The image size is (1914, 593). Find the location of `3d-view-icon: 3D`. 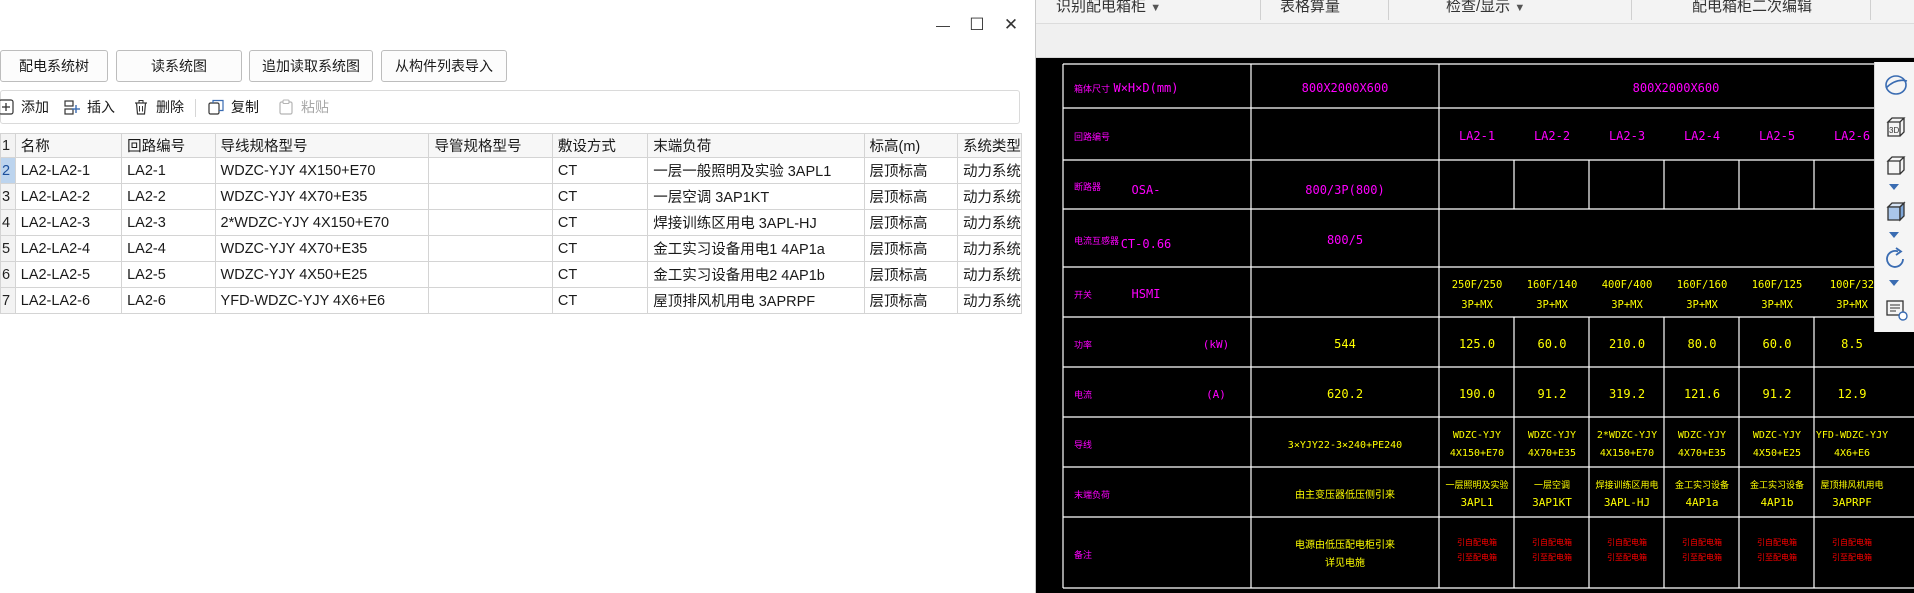

3d-view-icon: 3D is located at coordinates (1896, 127).